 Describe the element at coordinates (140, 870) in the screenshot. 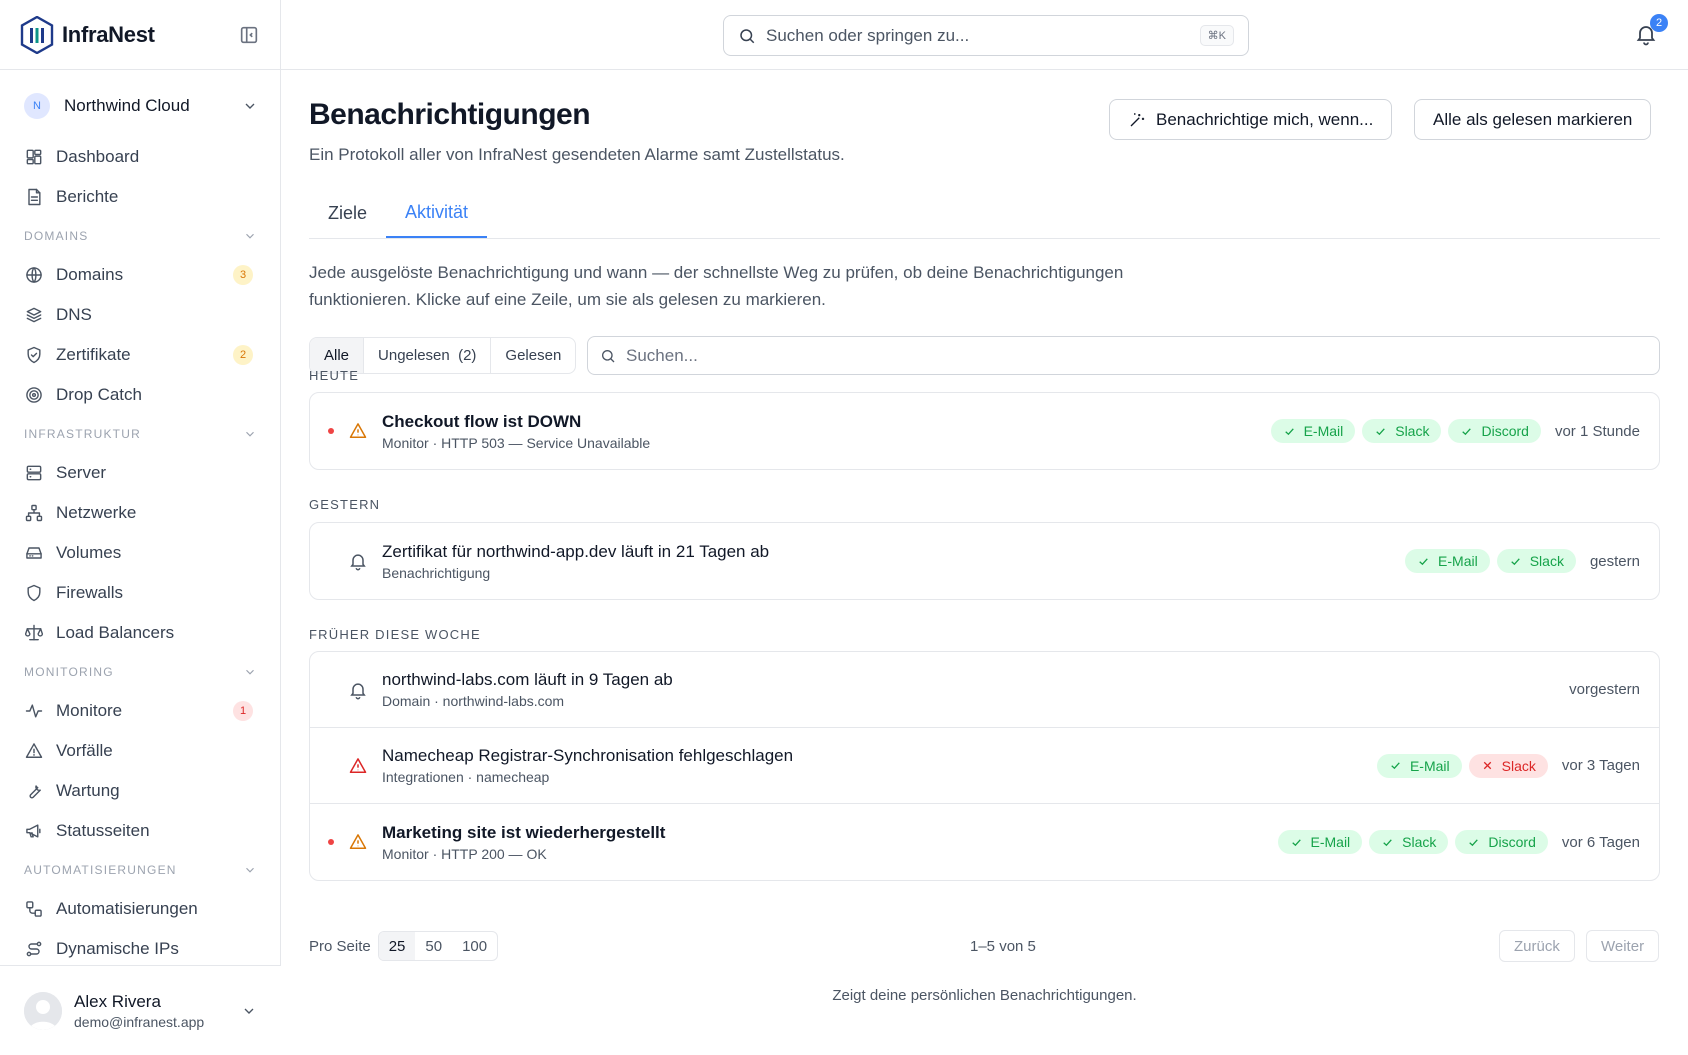

I see `section-header-automatisierungen: AUTOMATISIERUNGEN` at that location.